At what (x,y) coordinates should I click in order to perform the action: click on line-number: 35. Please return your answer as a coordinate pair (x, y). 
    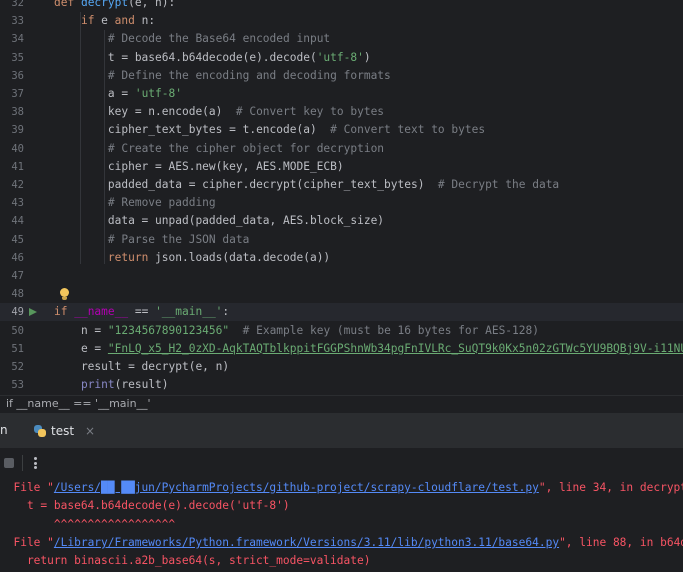
    Looking at the image, I should click on (17, 57).